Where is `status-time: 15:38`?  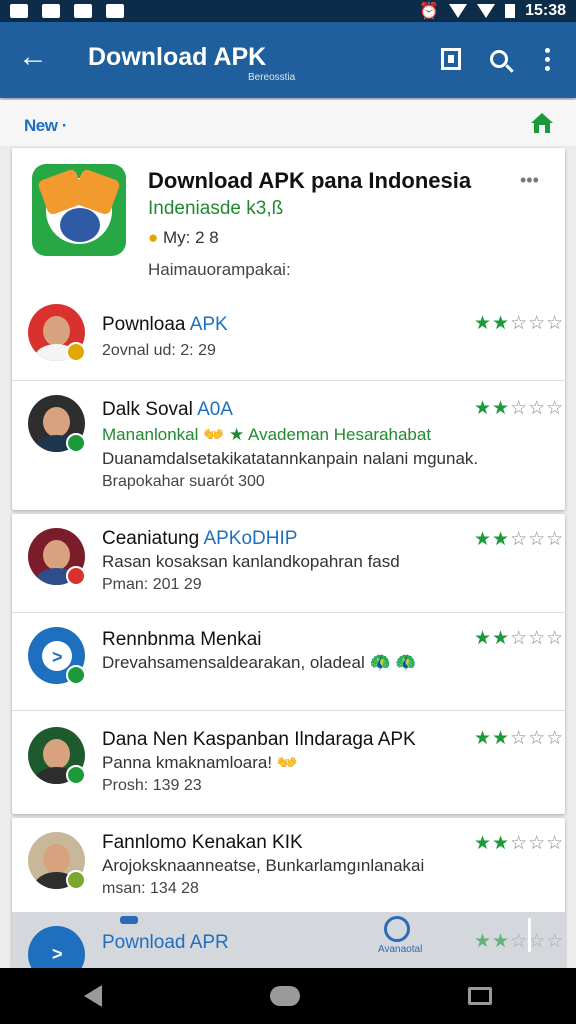 status-time: 15:38 is located at coordinates (545, 10).